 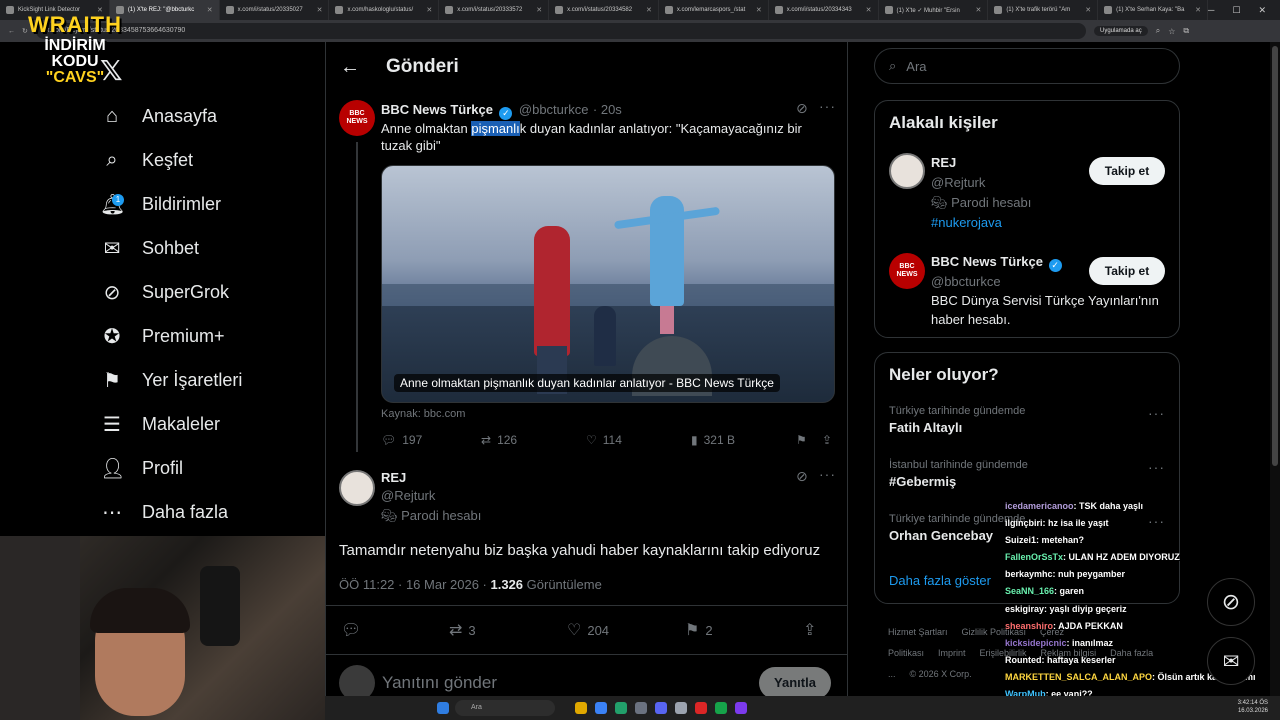 What do you see at coordinates (164, 512) in the screenshot?
I see `nav-item-daha-fazla: ⋯ Daha fazla` at bounding box center [164, 512].